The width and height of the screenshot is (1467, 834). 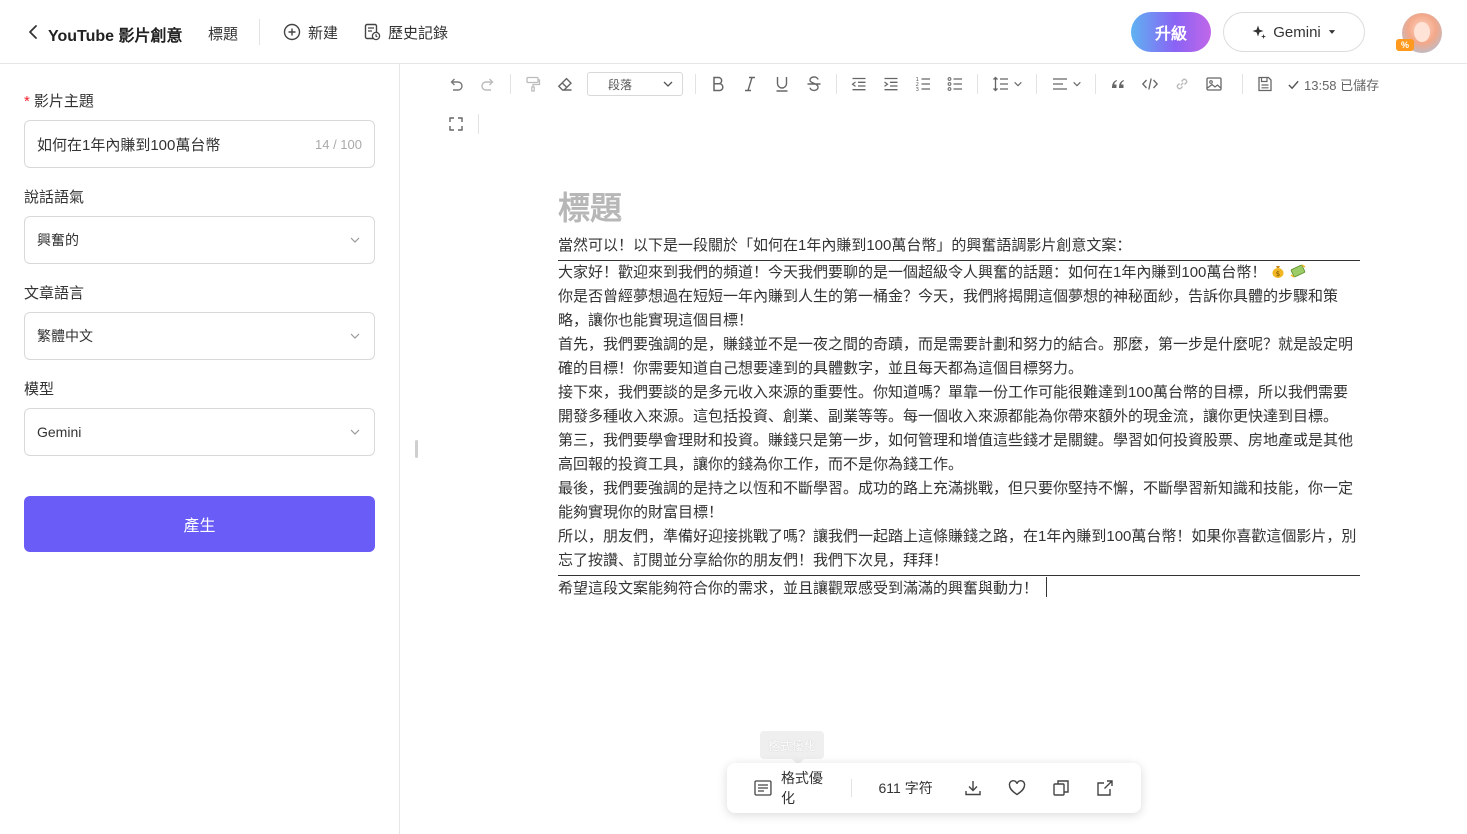 I want to click on history-label: 歷史記錄, so click(x=418, y=33).